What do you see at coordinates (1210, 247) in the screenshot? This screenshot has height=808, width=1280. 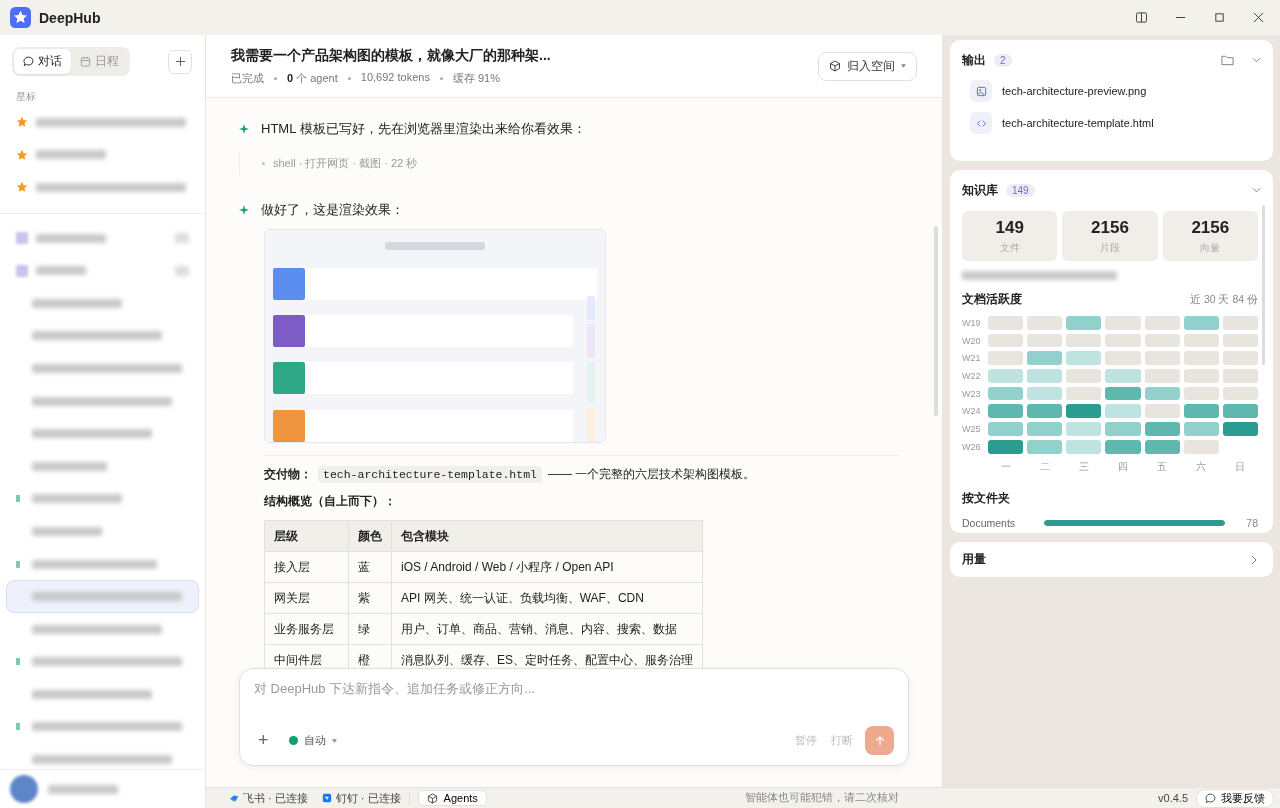 I see `stat-label: 向量` at bounding box center [1210, 247].